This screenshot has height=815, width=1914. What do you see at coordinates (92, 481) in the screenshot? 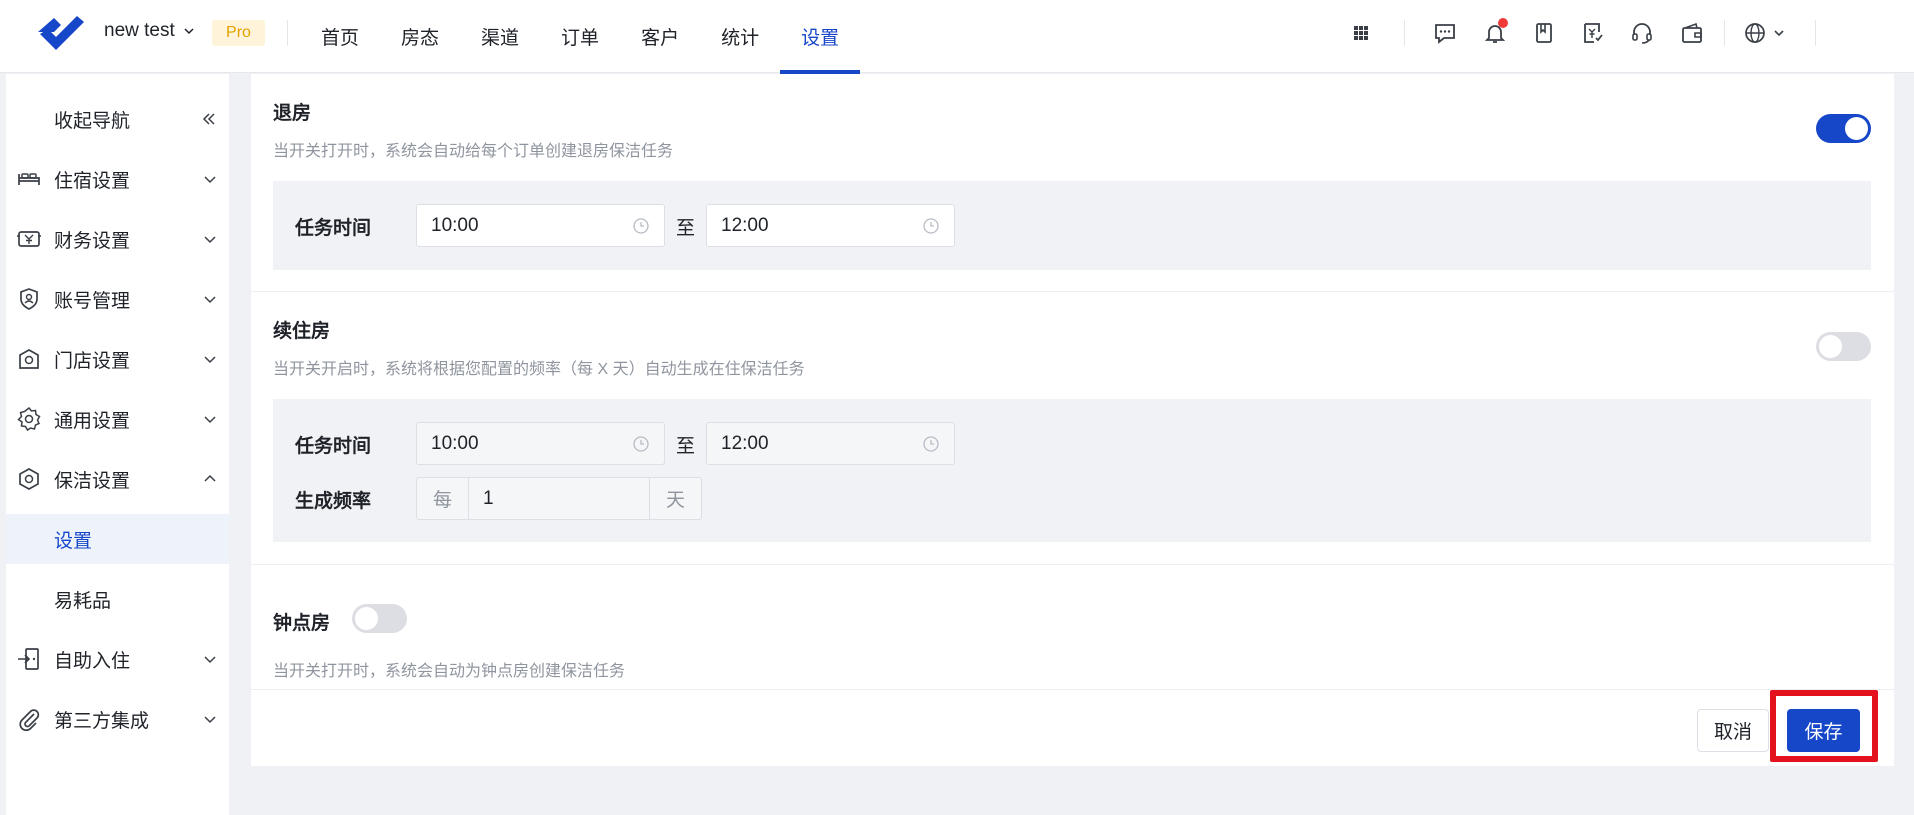
I see `sidebar-item-label: 保洁设置` at bounding box center [92, 481].